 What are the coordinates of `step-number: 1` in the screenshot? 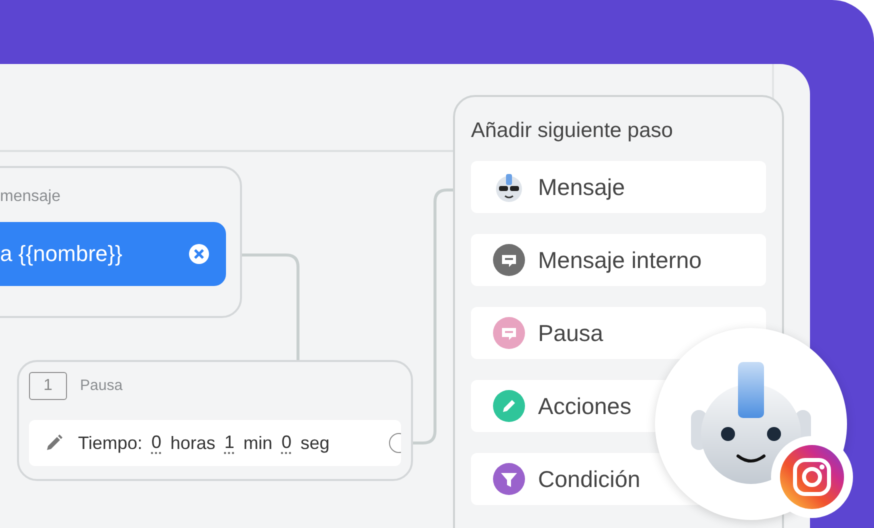 It's located at (48, 386).